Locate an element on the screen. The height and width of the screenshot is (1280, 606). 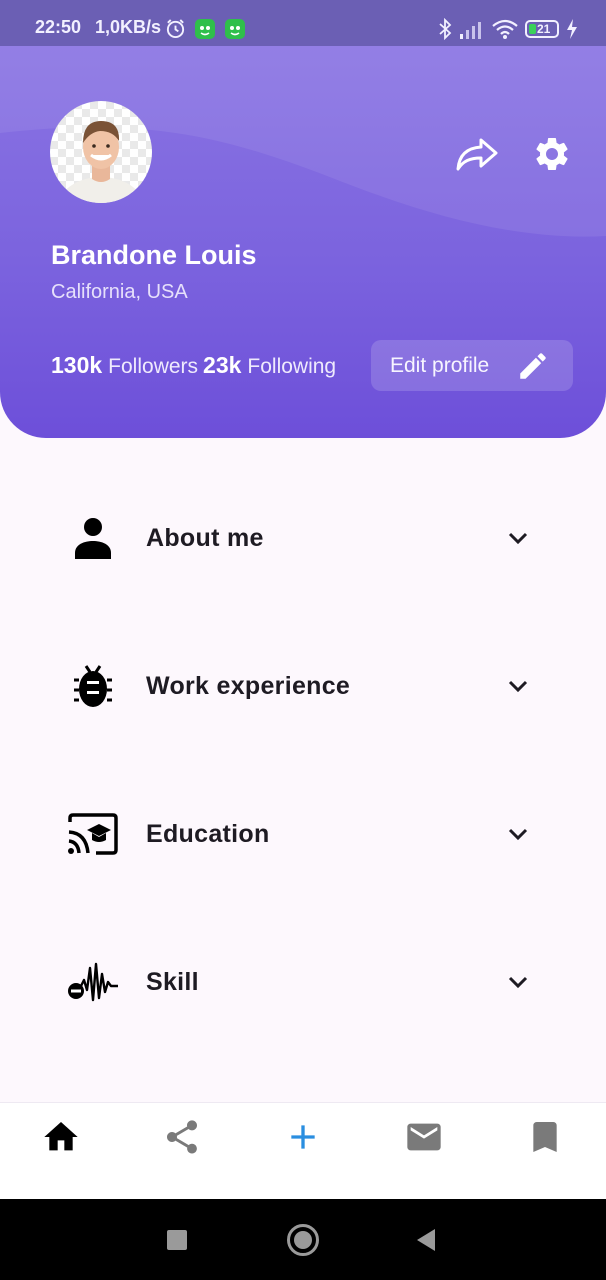
bottom-navigation is located at coordinates (303, 1151).